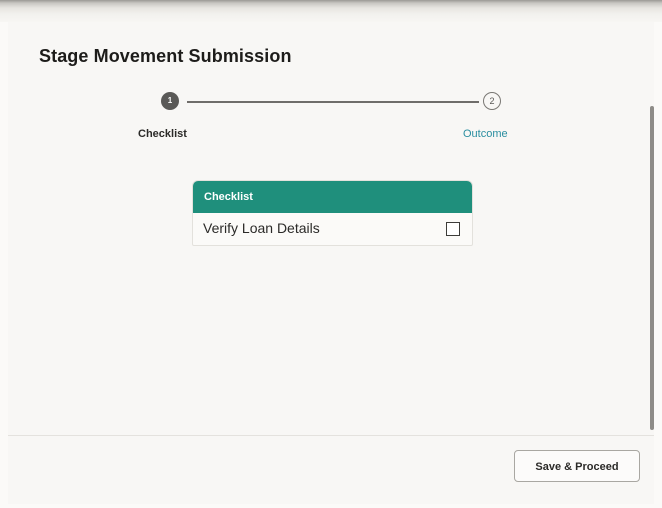 The image size is (662, 508). I want to click on step-1-indicator: 1, so click(170, 101).